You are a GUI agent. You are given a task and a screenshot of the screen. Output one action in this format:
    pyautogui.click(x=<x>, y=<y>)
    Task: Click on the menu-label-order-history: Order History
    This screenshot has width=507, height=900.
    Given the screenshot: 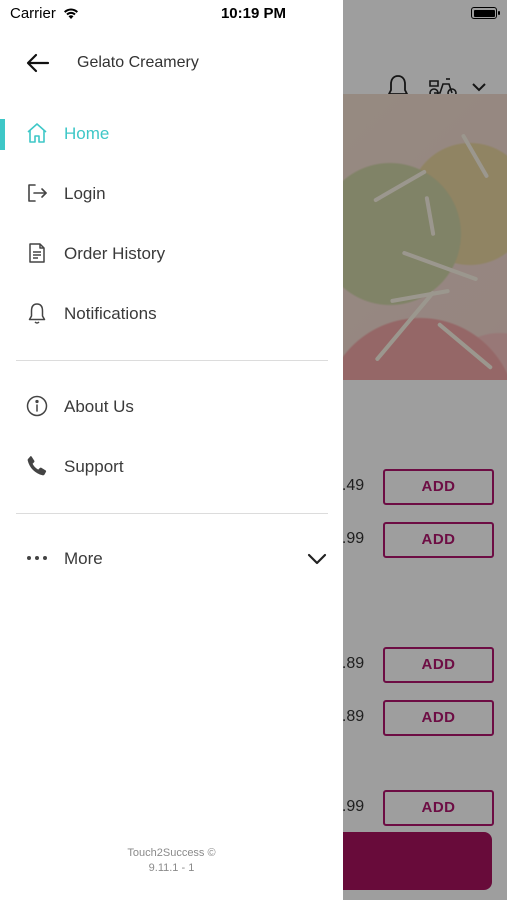 What is the action you would take?
    pyautogui.click(x=115, y=253)
    